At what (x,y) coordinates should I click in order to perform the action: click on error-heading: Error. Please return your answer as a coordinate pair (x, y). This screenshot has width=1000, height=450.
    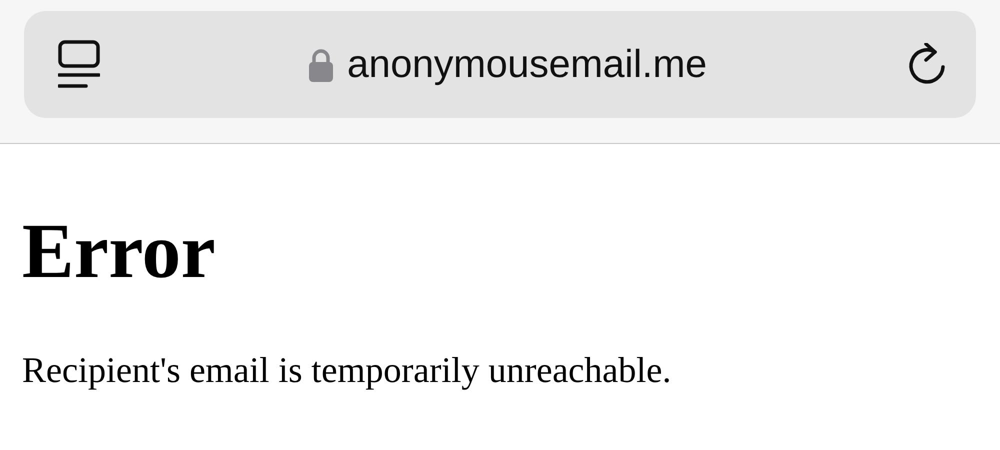
    Looking at the image, I should click on (119, 251).